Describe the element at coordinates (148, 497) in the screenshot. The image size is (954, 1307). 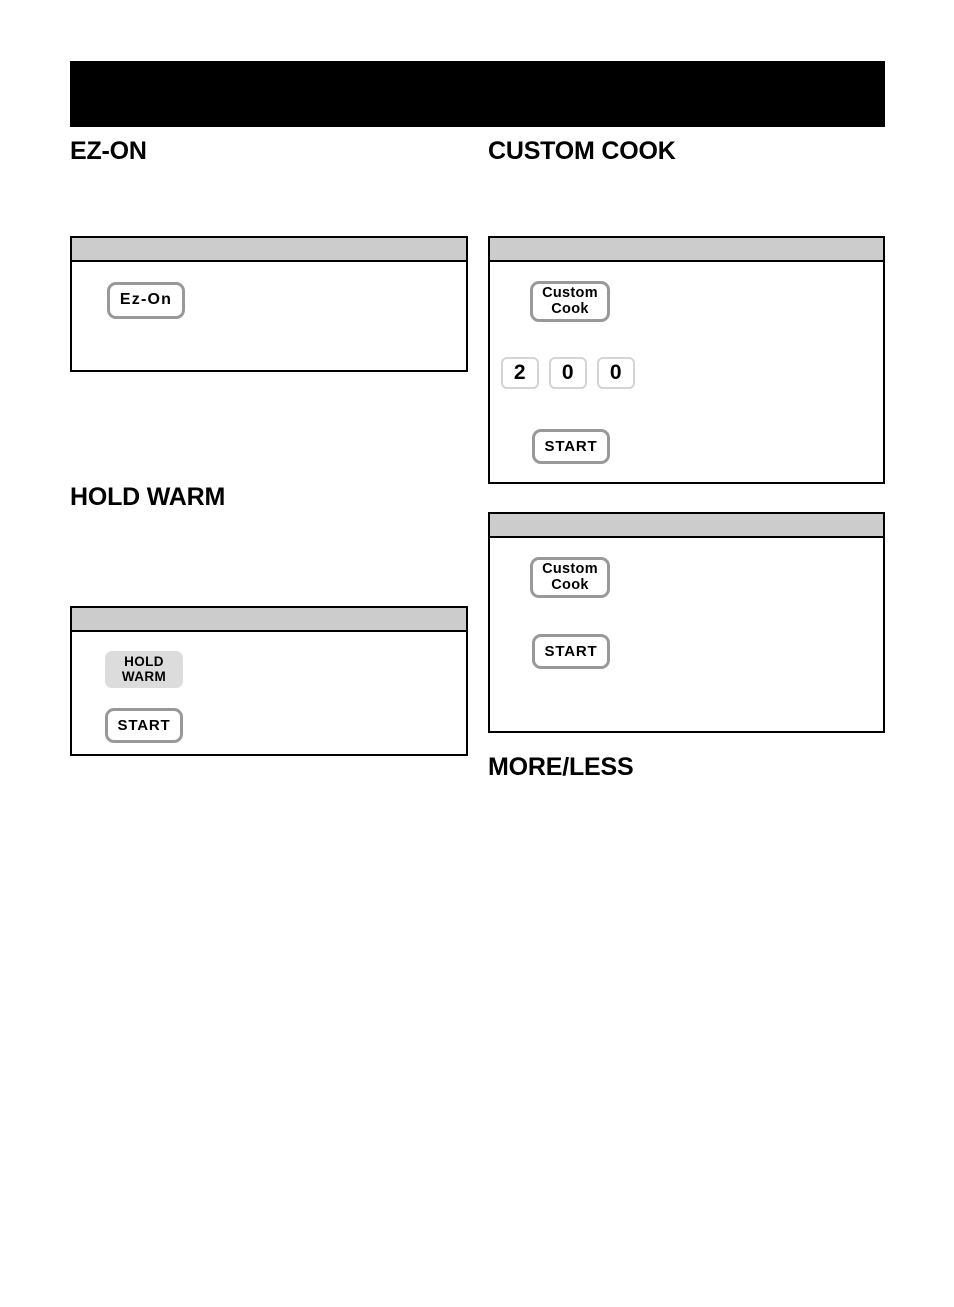
I see `section-heading-hold-warm: HOLD WARM` at that location.